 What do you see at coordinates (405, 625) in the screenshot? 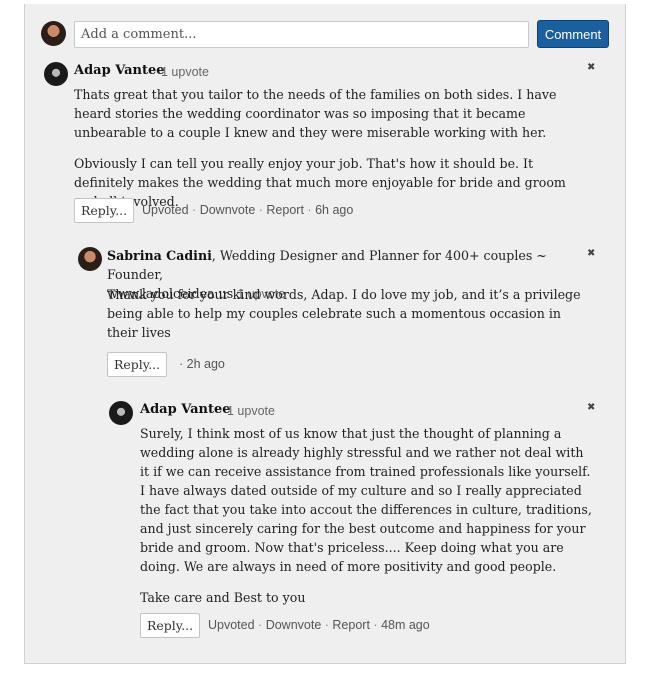
I see `timestamp: 48m ago` at bounding box center [405, 625].